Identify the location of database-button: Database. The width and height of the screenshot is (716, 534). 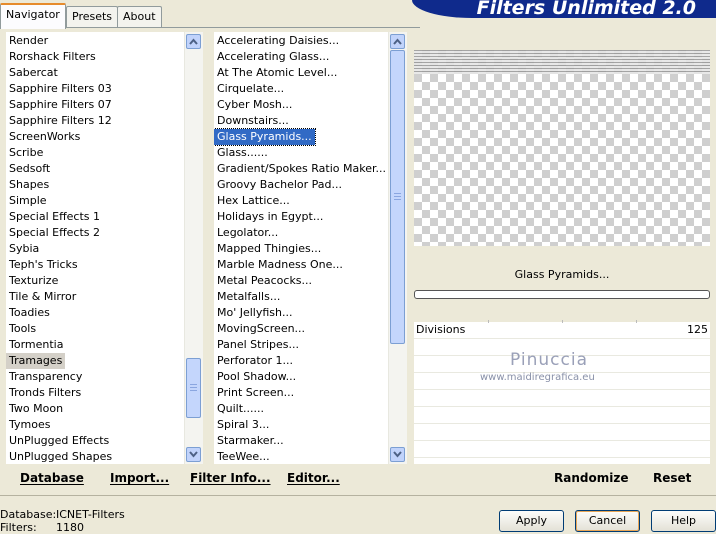
(52, 478).